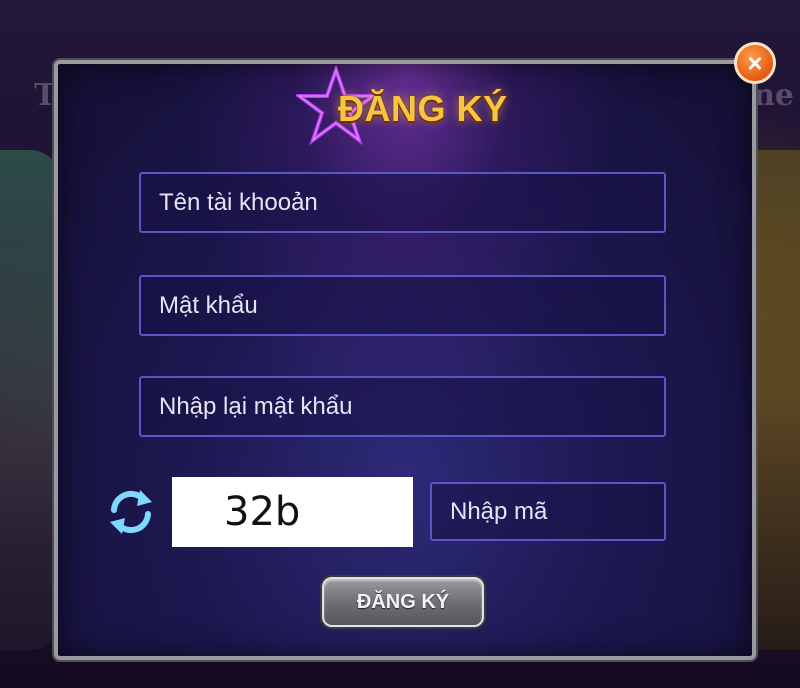 Image resolution: width=800 pixels, height=688 pixels. What do you see at coordinates (402, 406) in the screenshot?
I see `confirm-password-input: Nhập lại mật khẩu` at bounding box center [402, 406].